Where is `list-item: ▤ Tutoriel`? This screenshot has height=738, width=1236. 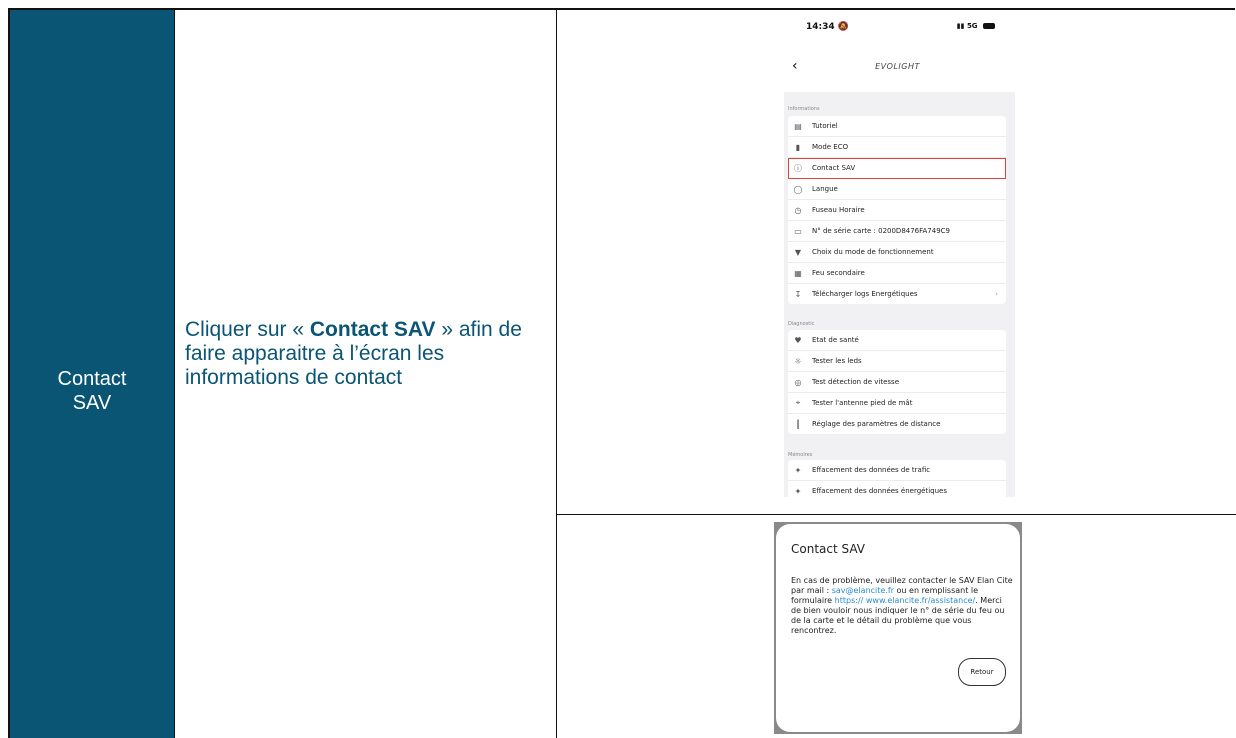
list-item: ▤ Tutoriel is located at coordinates (897, 126).